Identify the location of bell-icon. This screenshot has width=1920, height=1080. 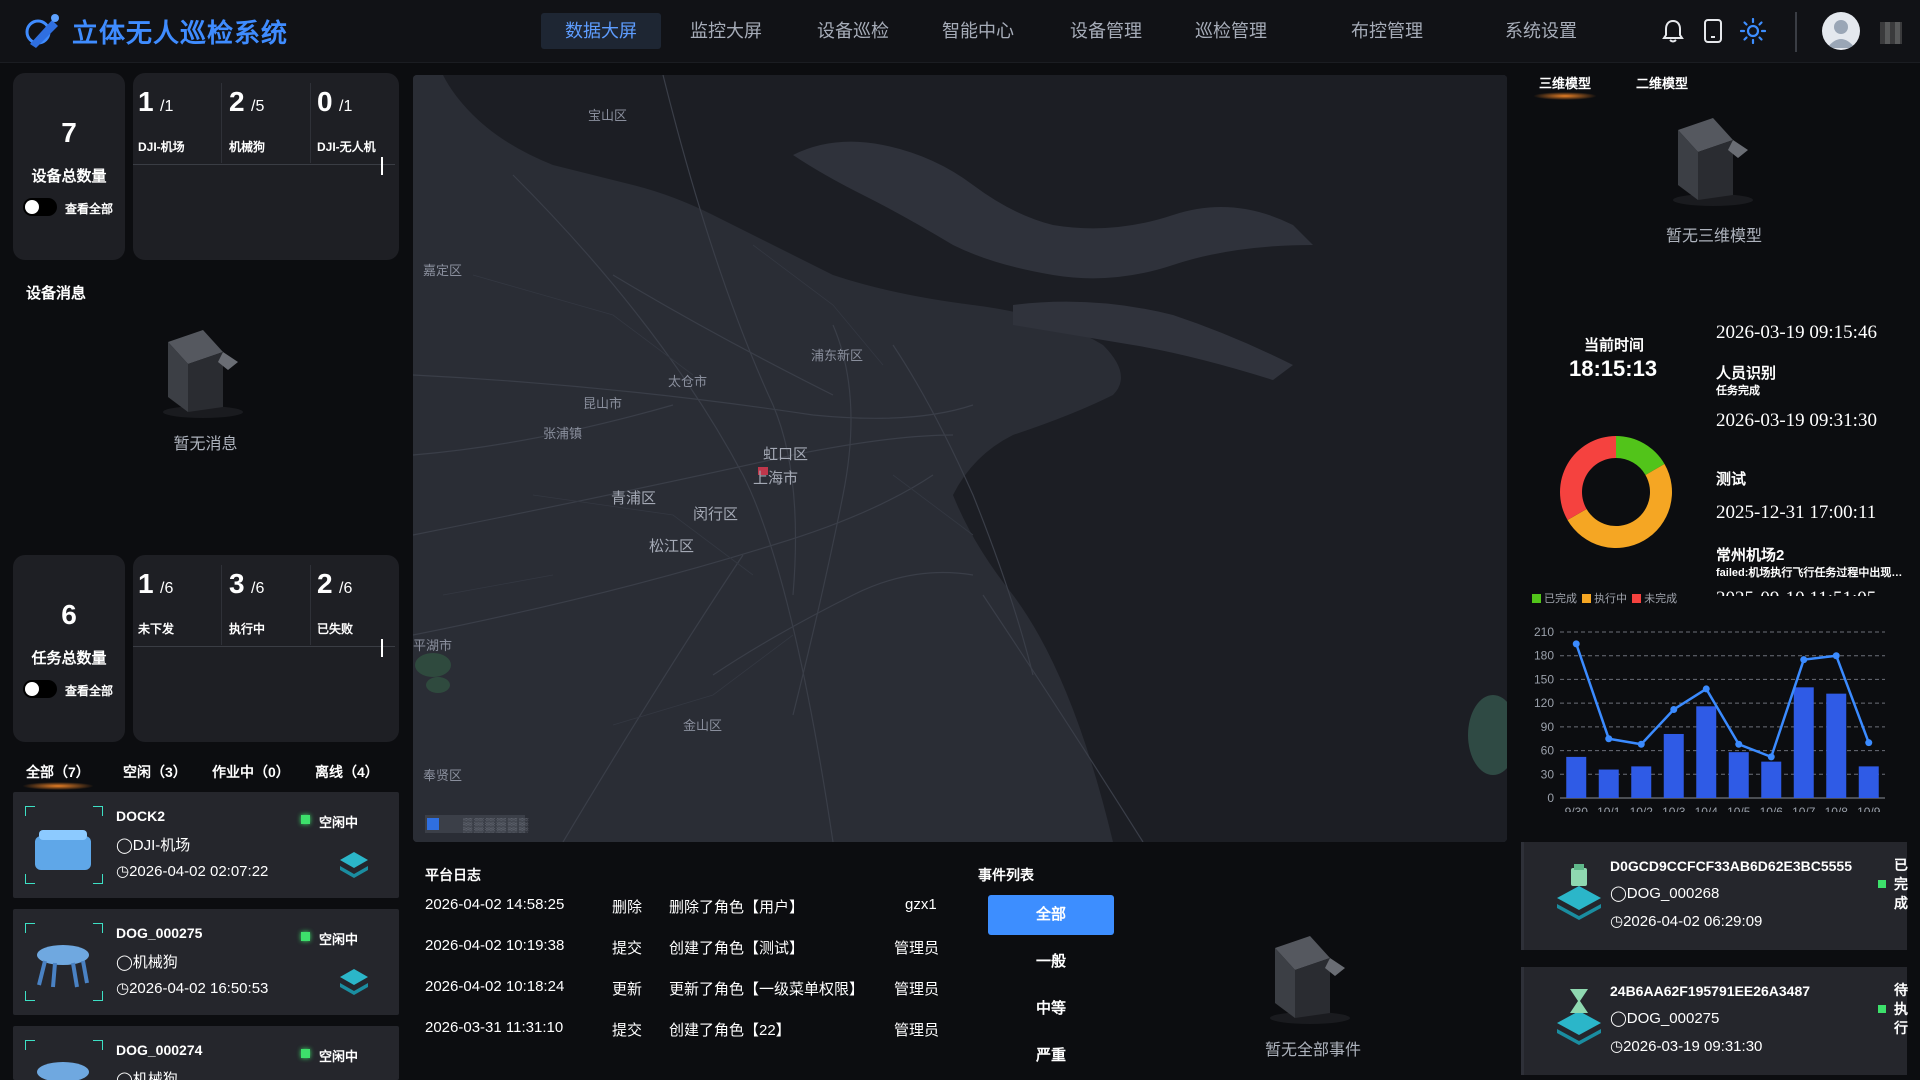
(1673, 31).